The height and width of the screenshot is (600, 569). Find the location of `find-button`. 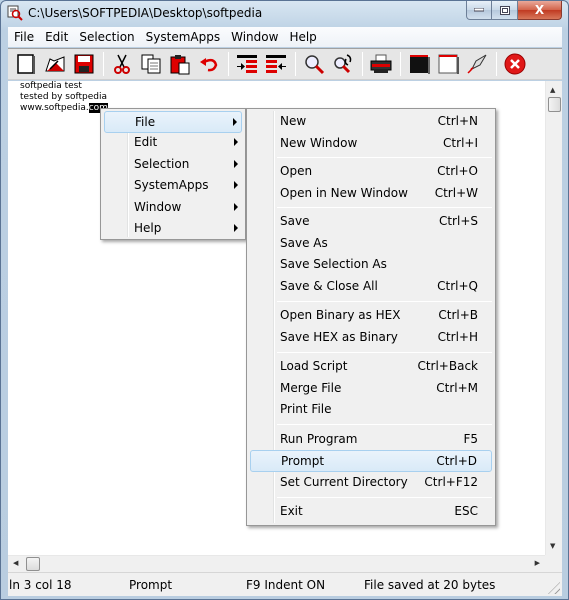

find-button is located at coordinates (314, 64).